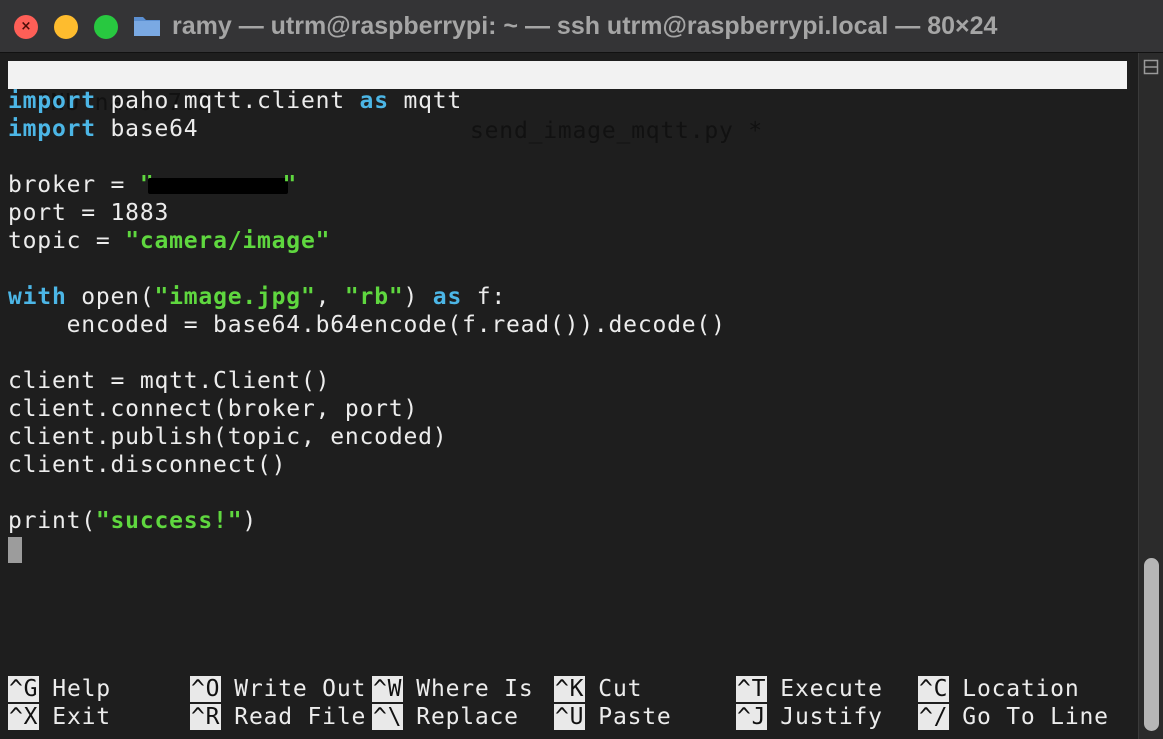  What do you see at coordinates (1150, 396) in the screenshot?
I see `scrollbar` at bounding box center [1150, 396].